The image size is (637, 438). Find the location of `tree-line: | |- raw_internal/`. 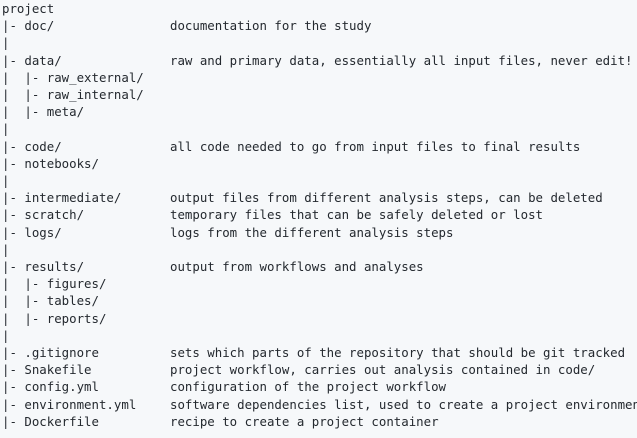

tree-line: | |- raw_internal/ is located at coordinates (86, 94).